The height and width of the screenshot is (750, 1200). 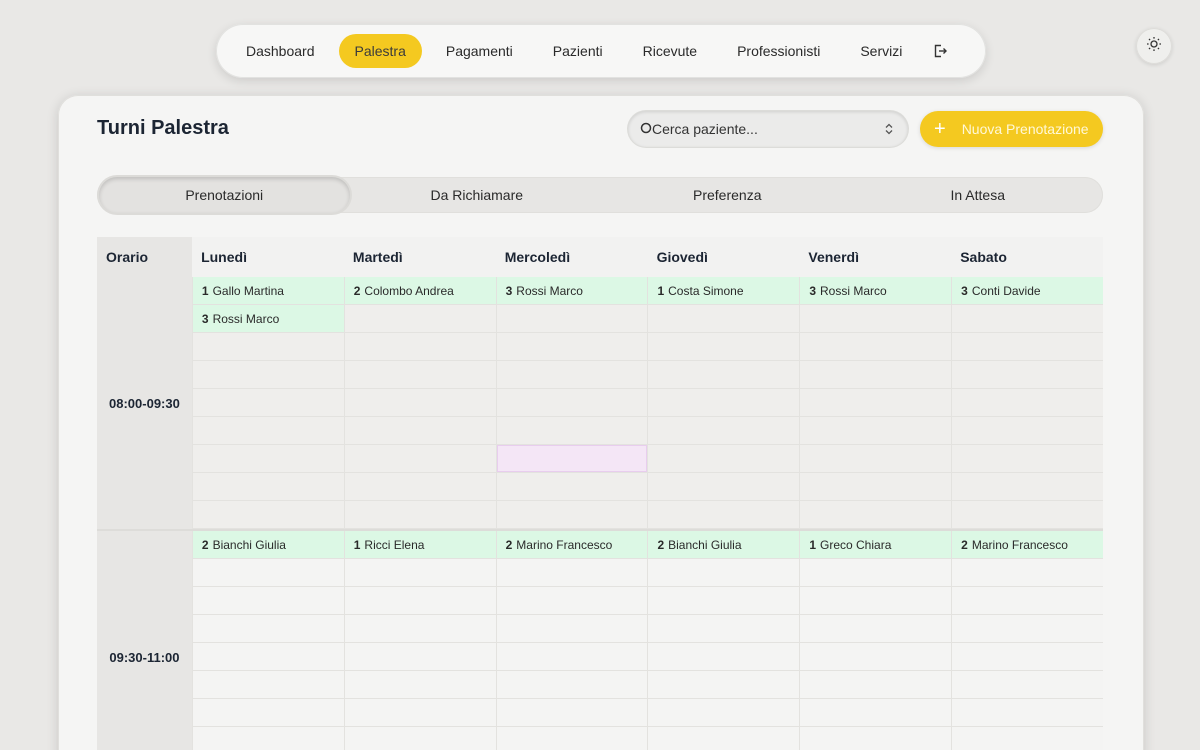 I want to click on booking-entry: 2 Marino Francesco, so click(x=572, y=545).